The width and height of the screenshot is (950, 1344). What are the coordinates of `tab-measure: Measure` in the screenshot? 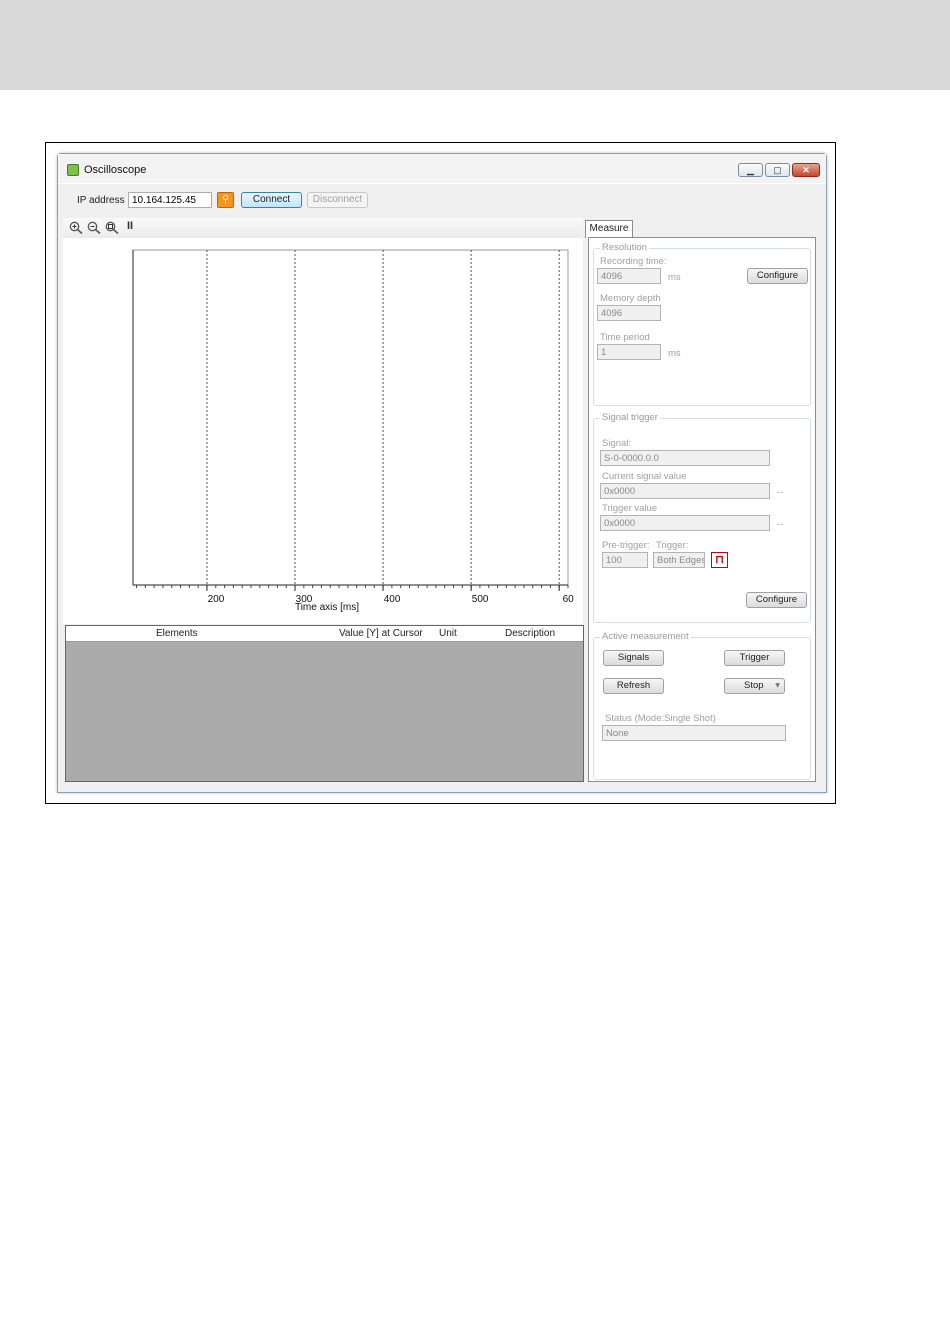 It's located at (609, 229).